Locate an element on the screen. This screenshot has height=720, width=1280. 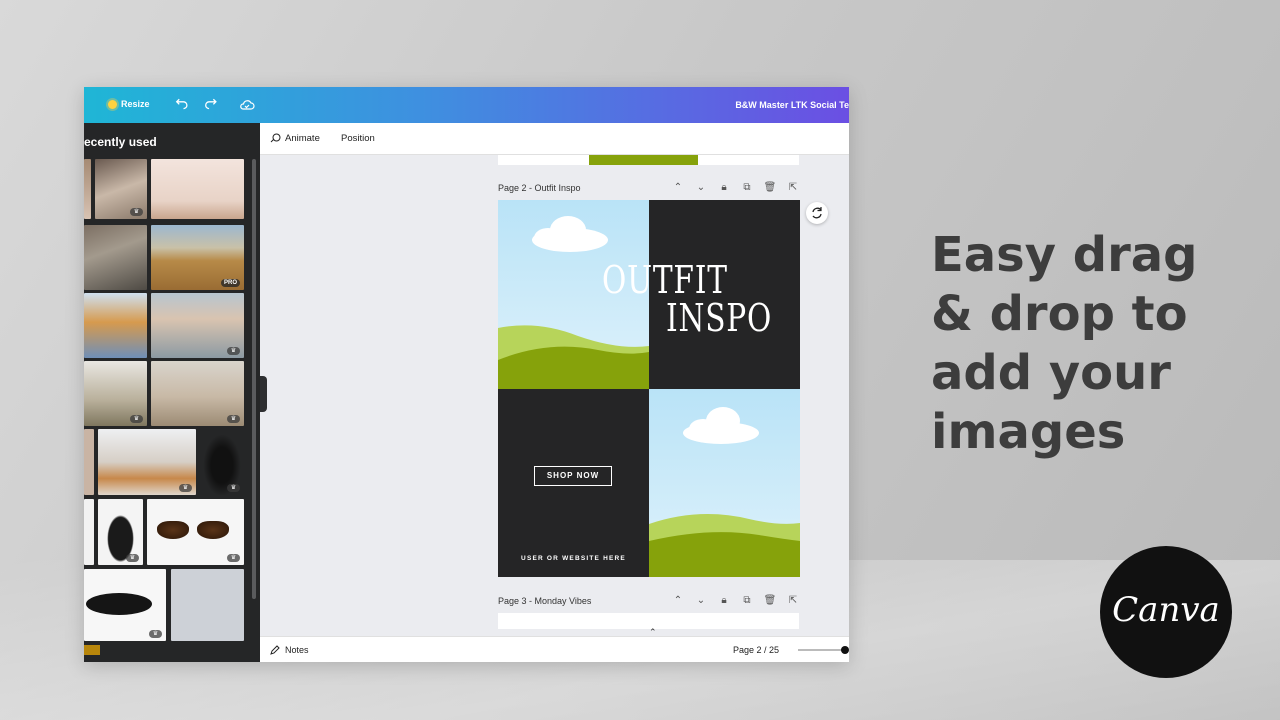
previous-page-green-block is located at coordinates (643, 160).